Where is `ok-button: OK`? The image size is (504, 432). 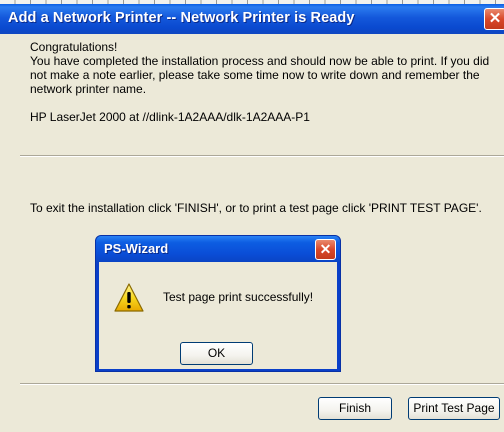
ok-button: OK is located at coordinates (216, 353).